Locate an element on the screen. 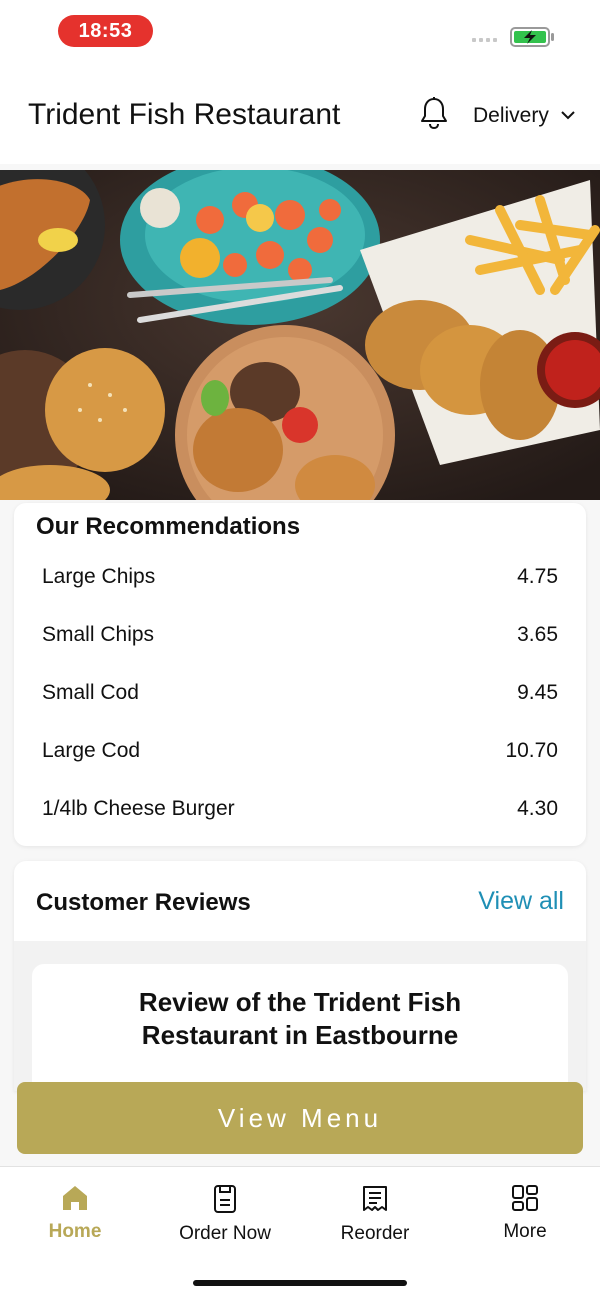 The width and height of the screenshot is (600, 1299). item-name: 1/4lb Cheese Burger is located at coordinates (138, 808).